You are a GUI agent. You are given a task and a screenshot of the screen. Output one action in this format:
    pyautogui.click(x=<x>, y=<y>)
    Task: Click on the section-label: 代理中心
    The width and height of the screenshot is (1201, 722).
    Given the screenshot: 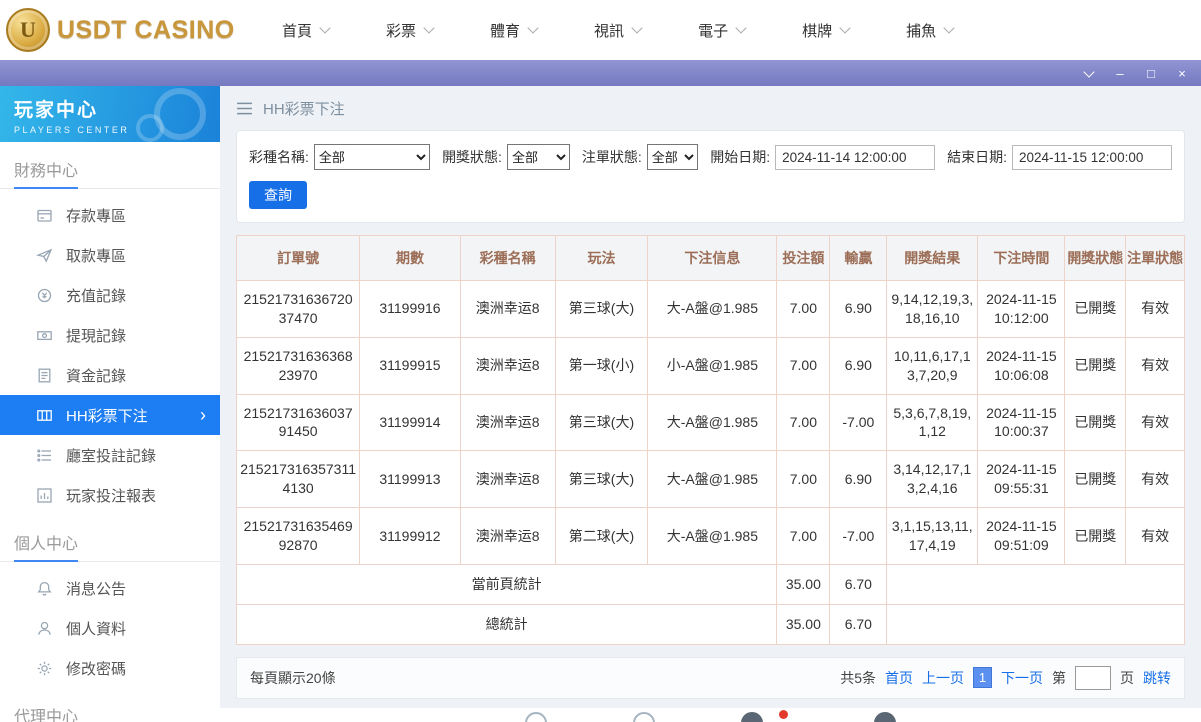 What is the action you would take?
    pyautogui.click(x=46, y=715)
    